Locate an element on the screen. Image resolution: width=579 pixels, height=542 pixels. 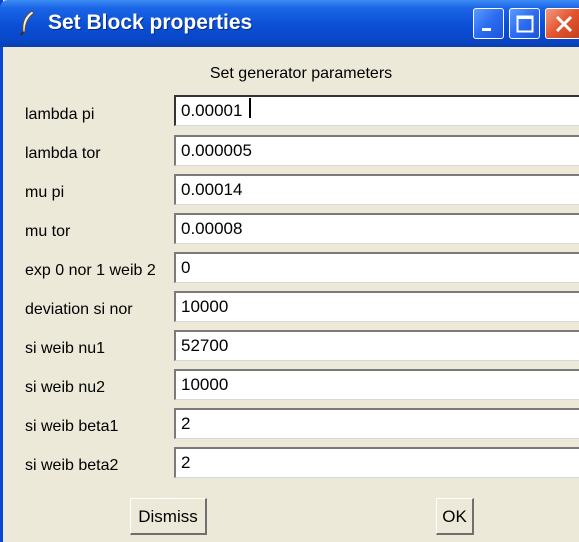
deviation-si-nor-field is located at coordinates (376, 306).